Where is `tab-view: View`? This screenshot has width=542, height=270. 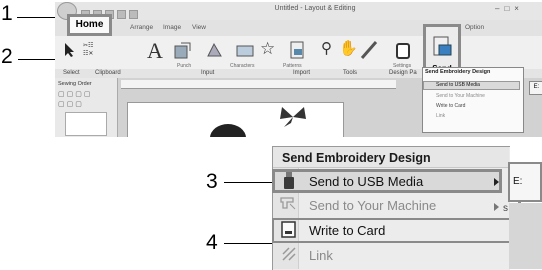
tab-view: View is located at coordinates (199, 27).